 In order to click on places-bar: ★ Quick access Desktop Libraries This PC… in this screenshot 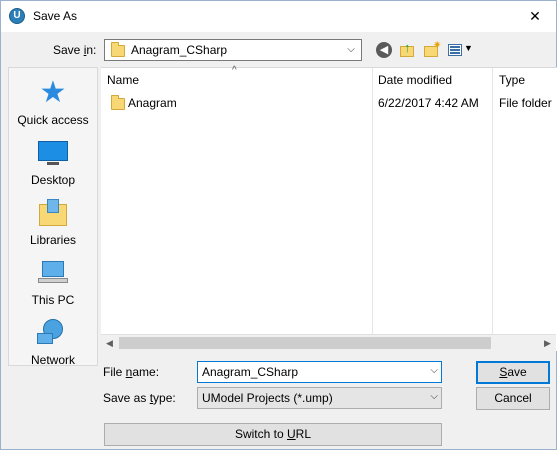, I will do `click(53, 217)`.